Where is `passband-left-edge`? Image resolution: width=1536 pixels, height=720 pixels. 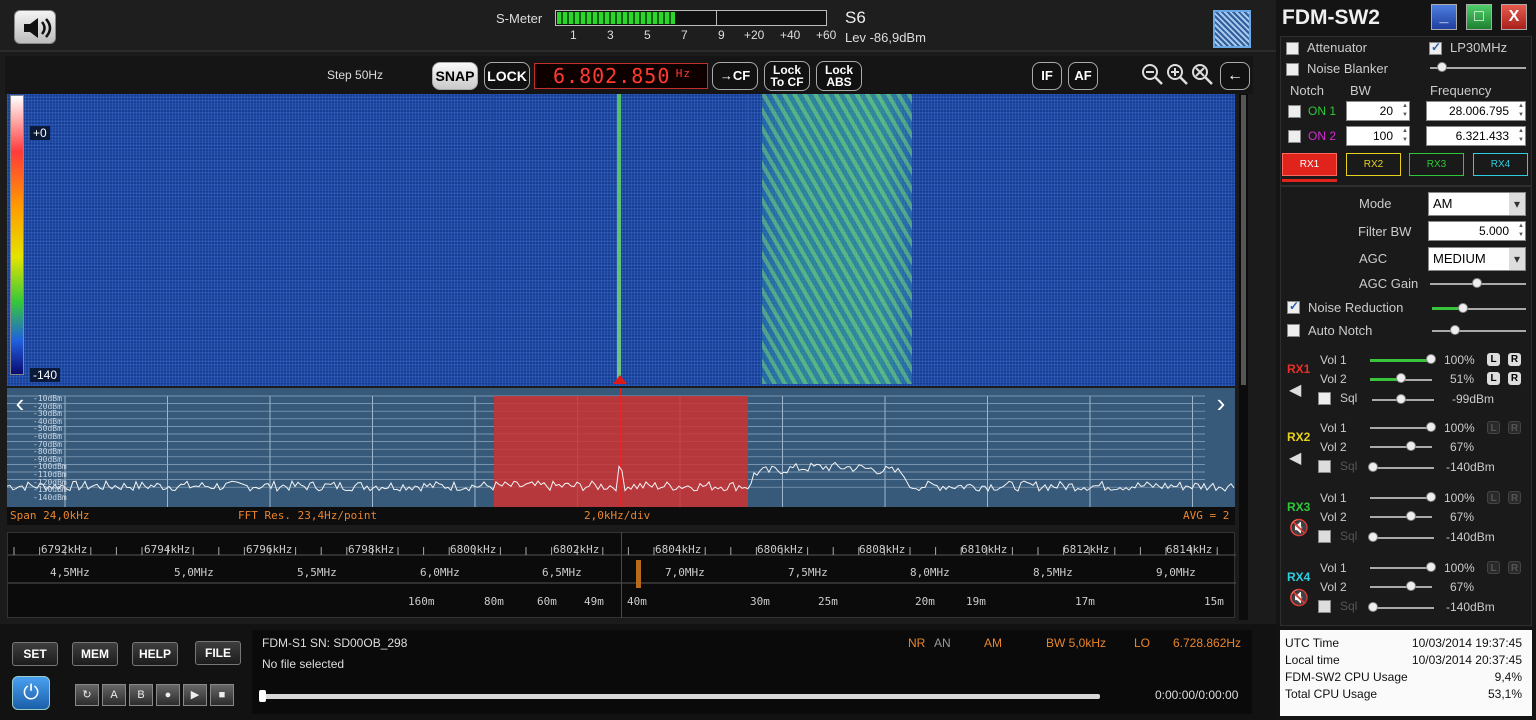 passband-left-edge is located at coordinates (493, 240).